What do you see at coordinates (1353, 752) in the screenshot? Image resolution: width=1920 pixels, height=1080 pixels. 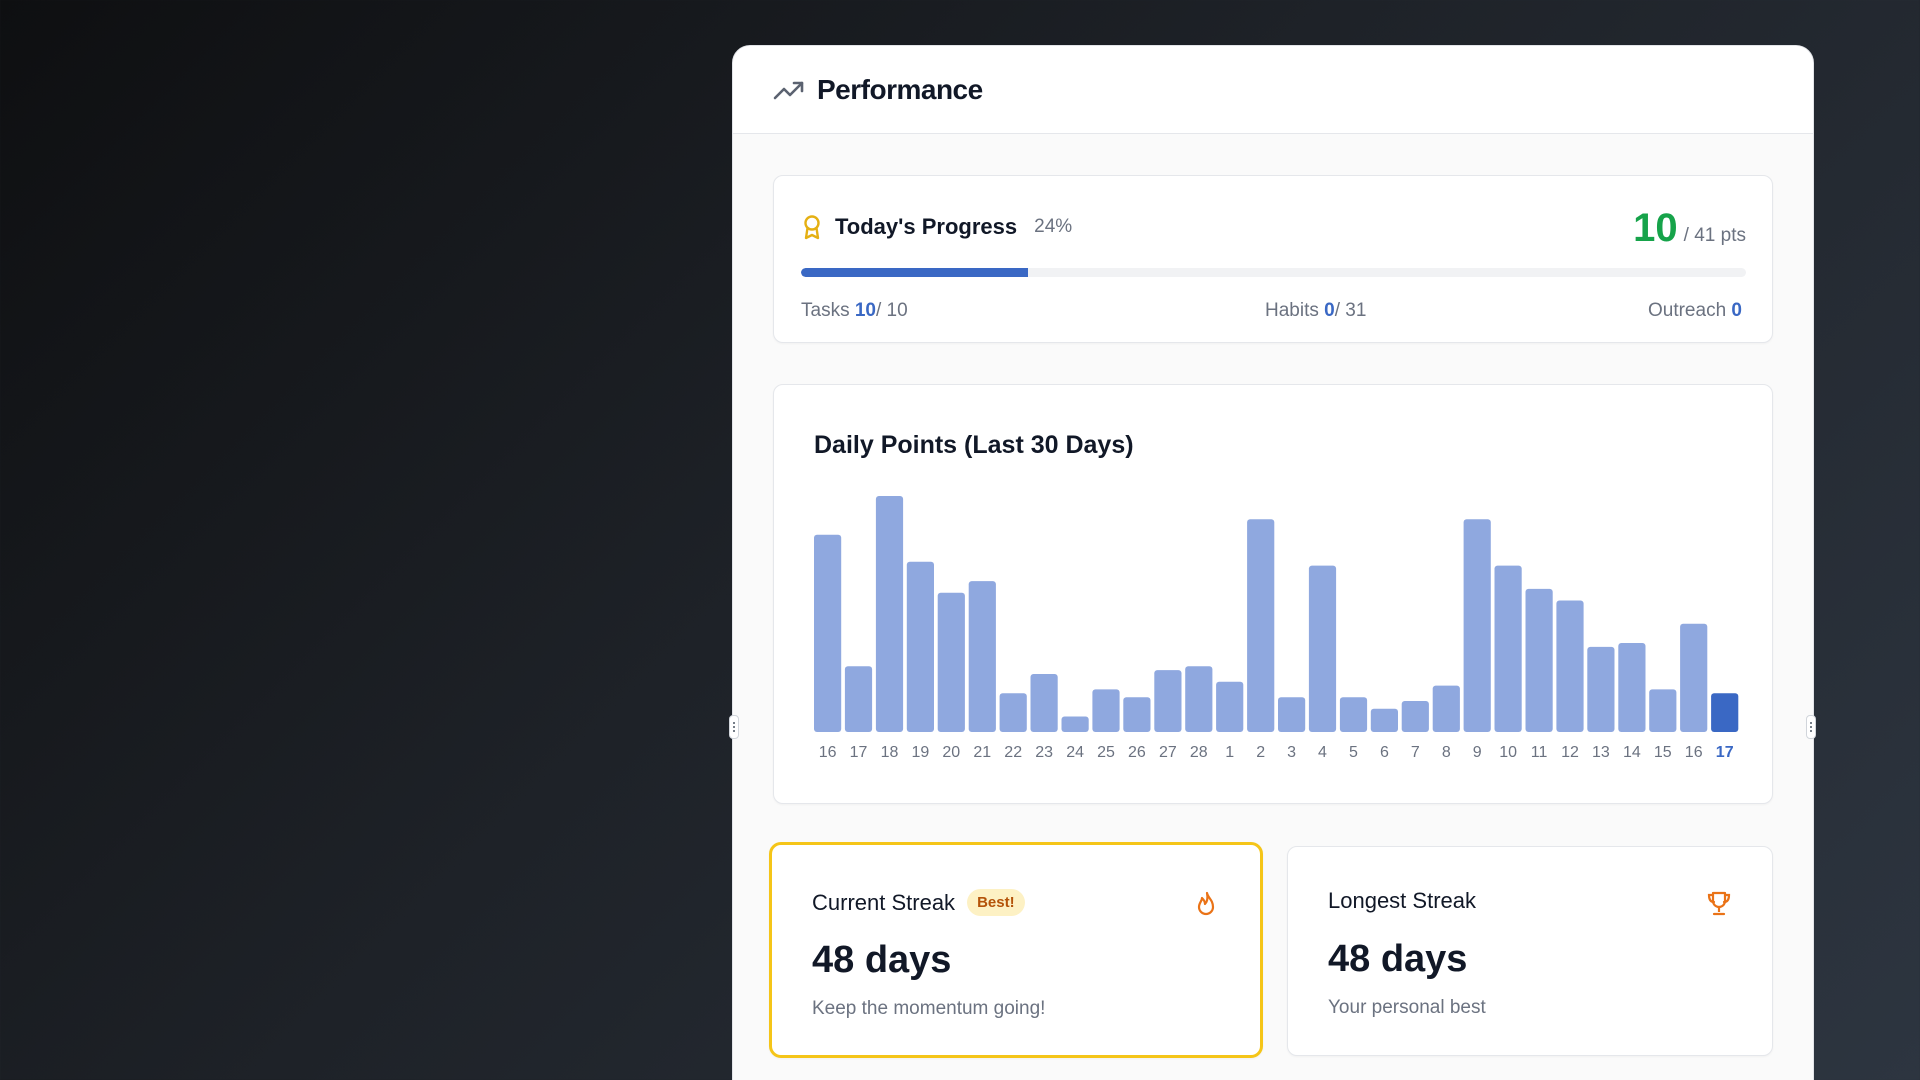 I see `chart-x-tick-label: 5` at bounding box center [1353, 752].